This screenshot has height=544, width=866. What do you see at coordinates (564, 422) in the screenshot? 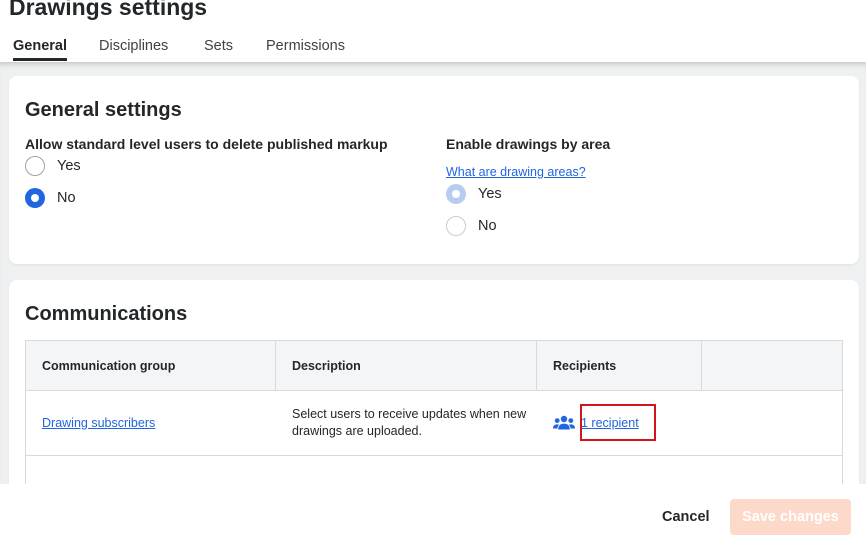
I see `group-icon` at bounding box center [564, 422].